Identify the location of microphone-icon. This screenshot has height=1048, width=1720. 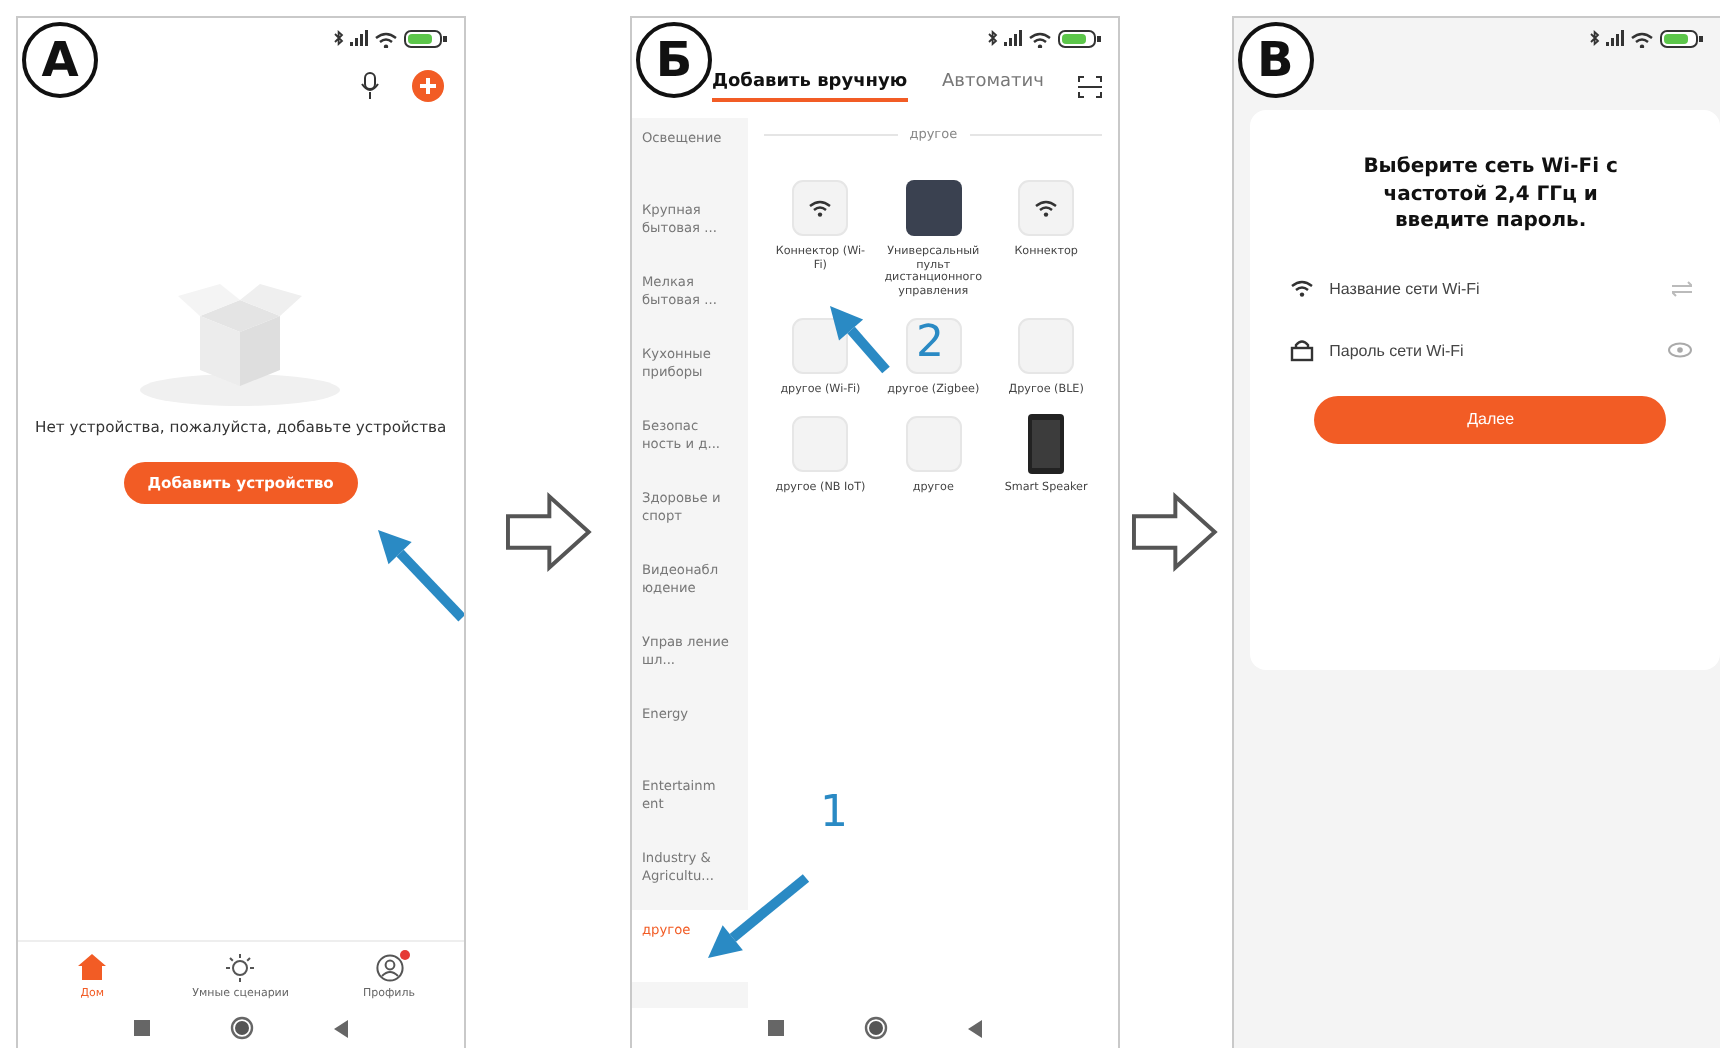
(369, 86).